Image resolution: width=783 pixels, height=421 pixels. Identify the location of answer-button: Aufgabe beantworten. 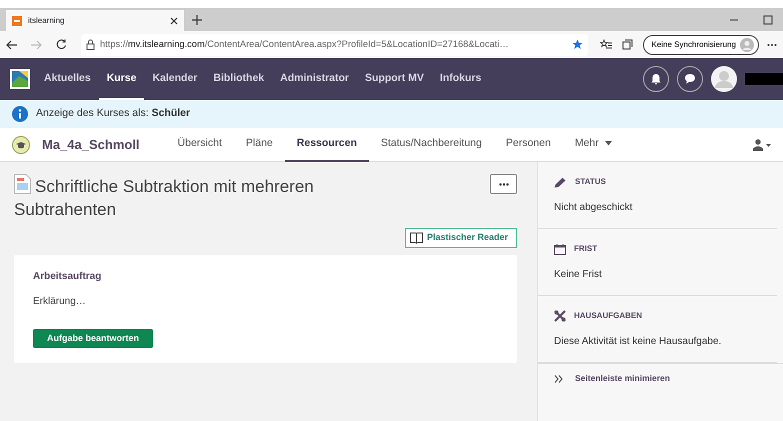
(93, 338).